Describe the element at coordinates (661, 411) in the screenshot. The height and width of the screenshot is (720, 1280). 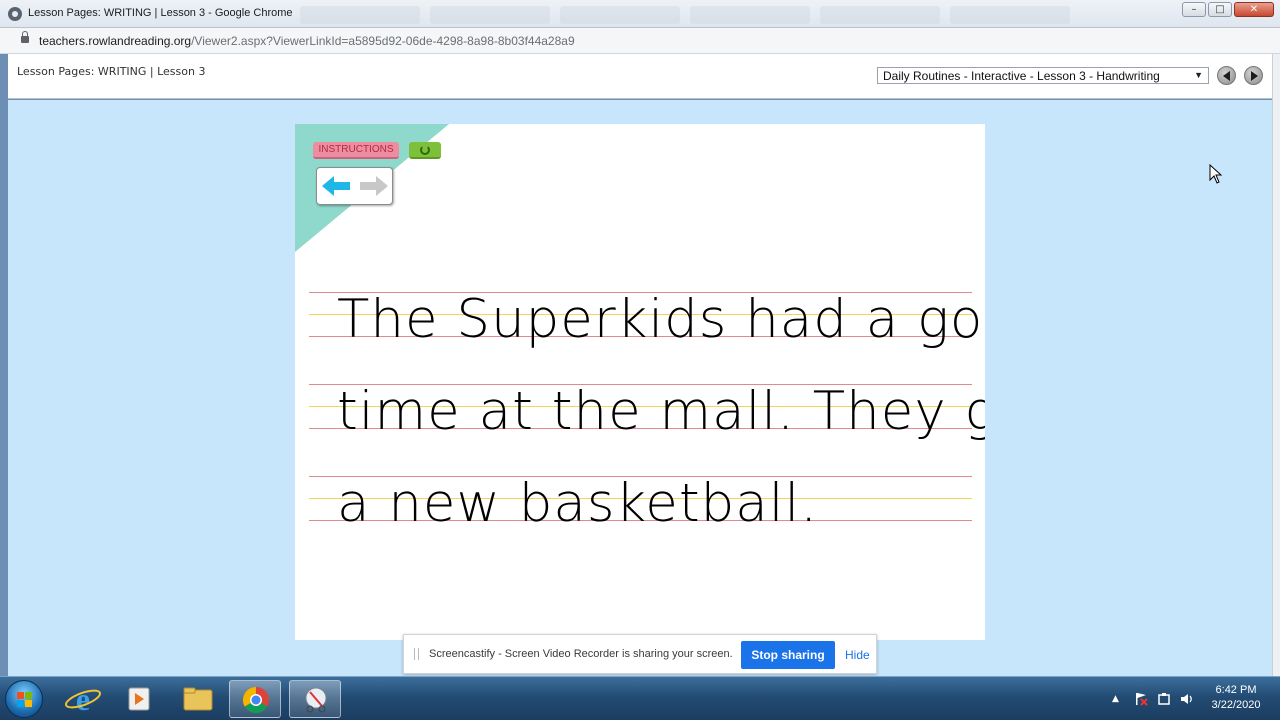
I see `handwriting-line-2: time at the mall. They got` at that location.